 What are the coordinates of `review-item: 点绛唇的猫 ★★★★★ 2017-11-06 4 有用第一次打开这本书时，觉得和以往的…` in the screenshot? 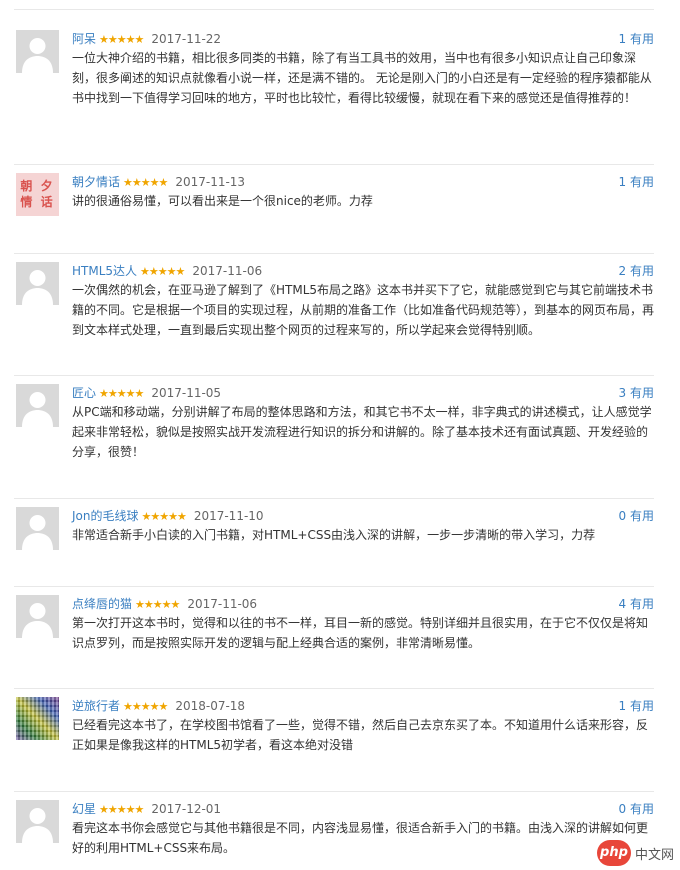 It's located at (334, 638).